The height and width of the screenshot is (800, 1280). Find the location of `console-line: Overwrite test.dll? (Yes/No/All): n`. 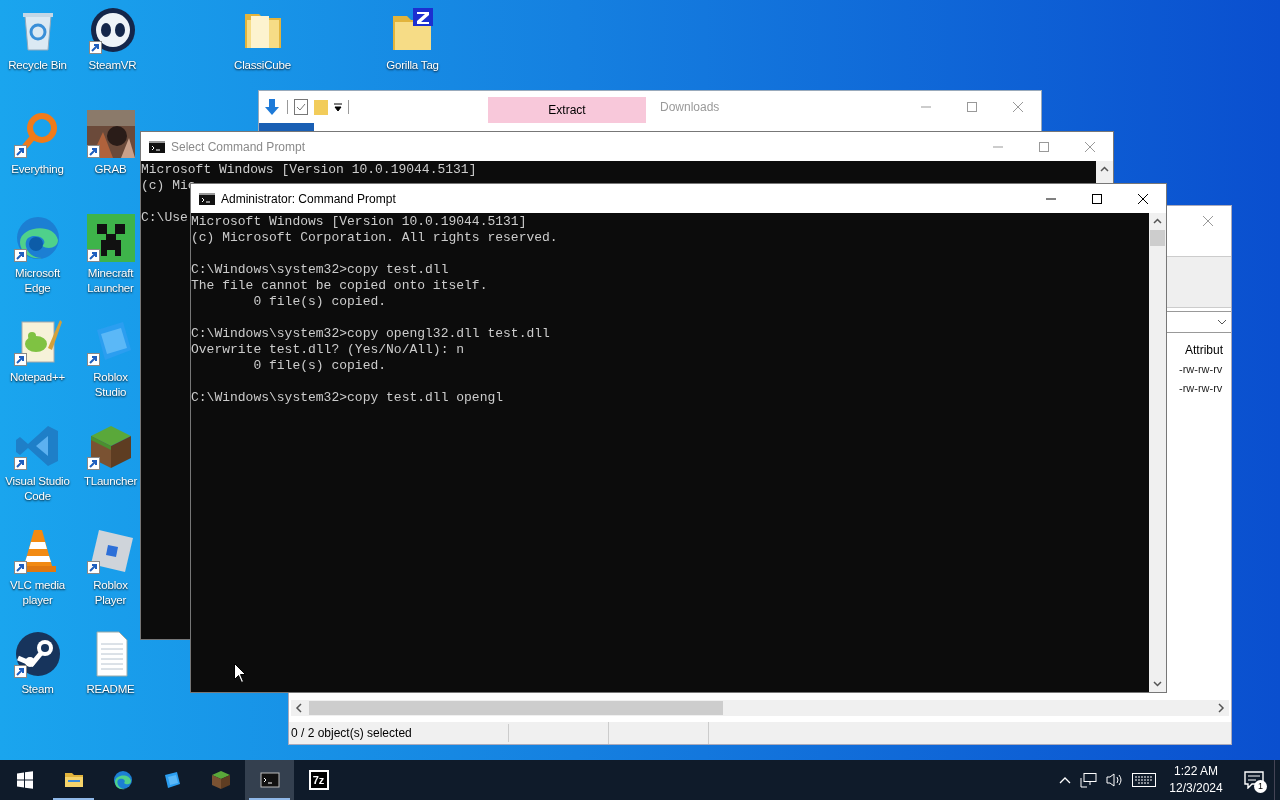

console-line: Overwrite test.dll? (Yes/No/All): n is located at coordinates (328, 350).